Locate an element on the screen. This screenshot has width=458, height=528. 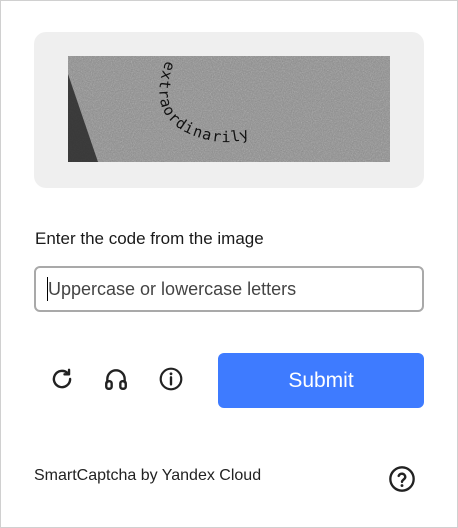
question-icon is located at coordinates (402, 479).